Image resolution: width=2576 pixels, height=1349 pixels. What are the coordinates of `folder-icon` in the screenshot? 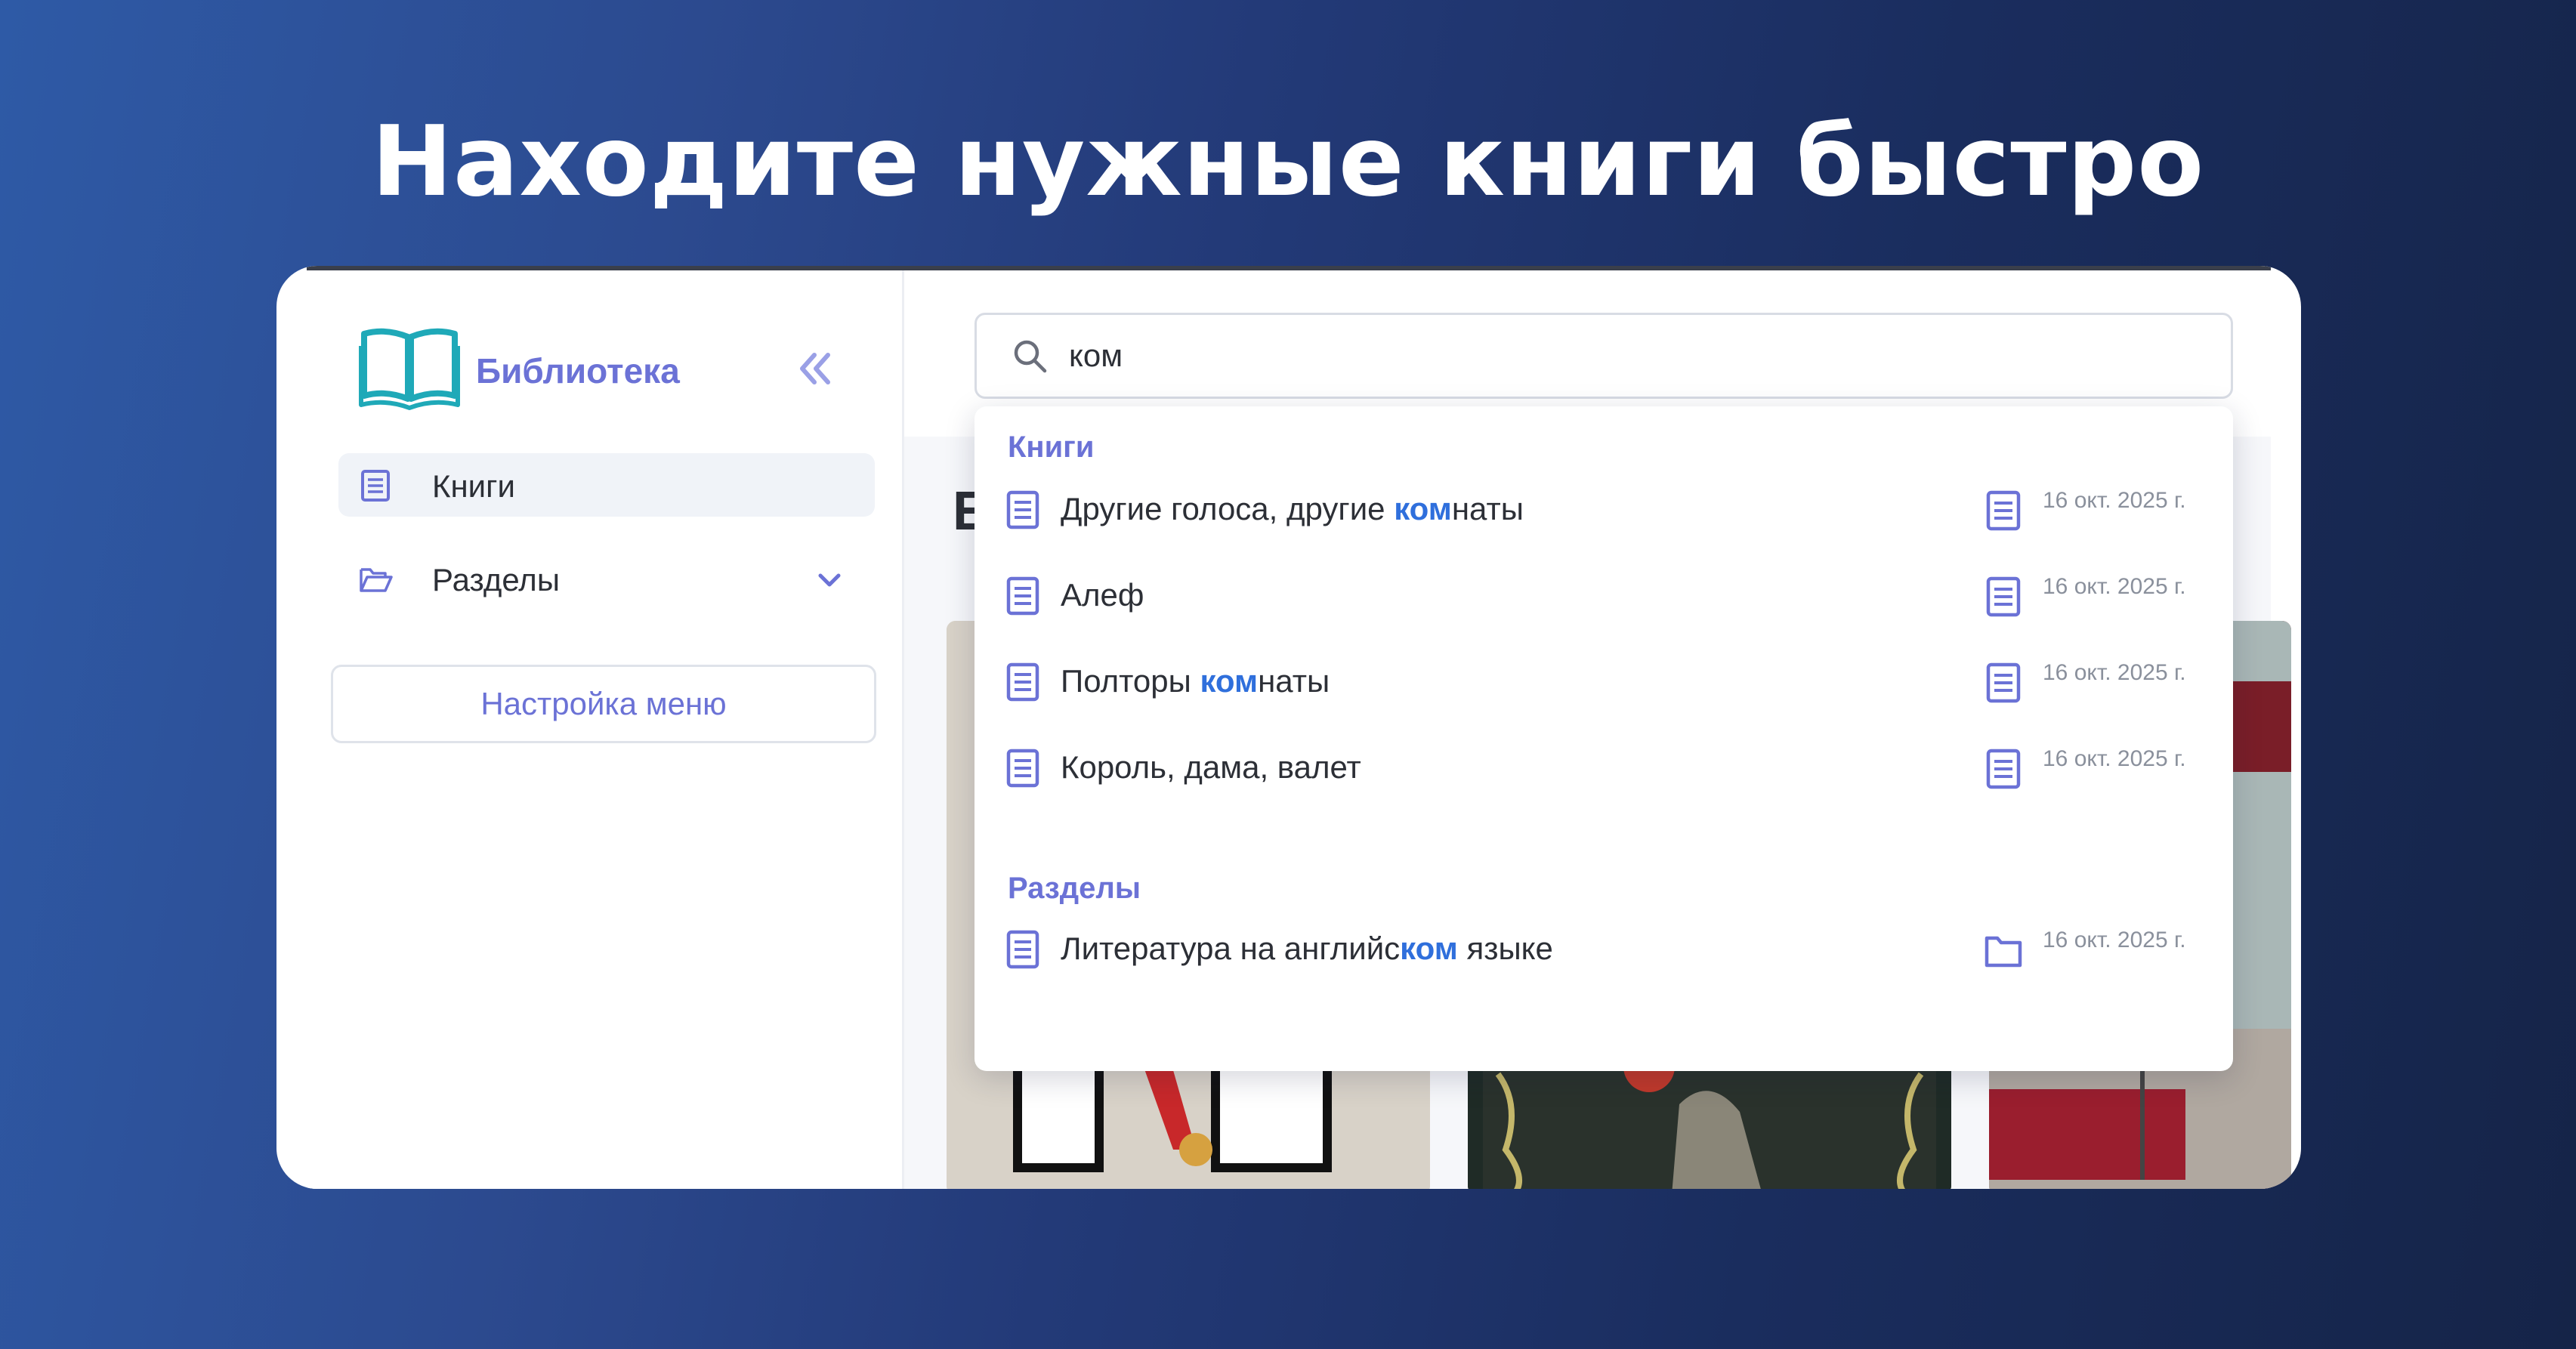 It's located at (2003, 952).